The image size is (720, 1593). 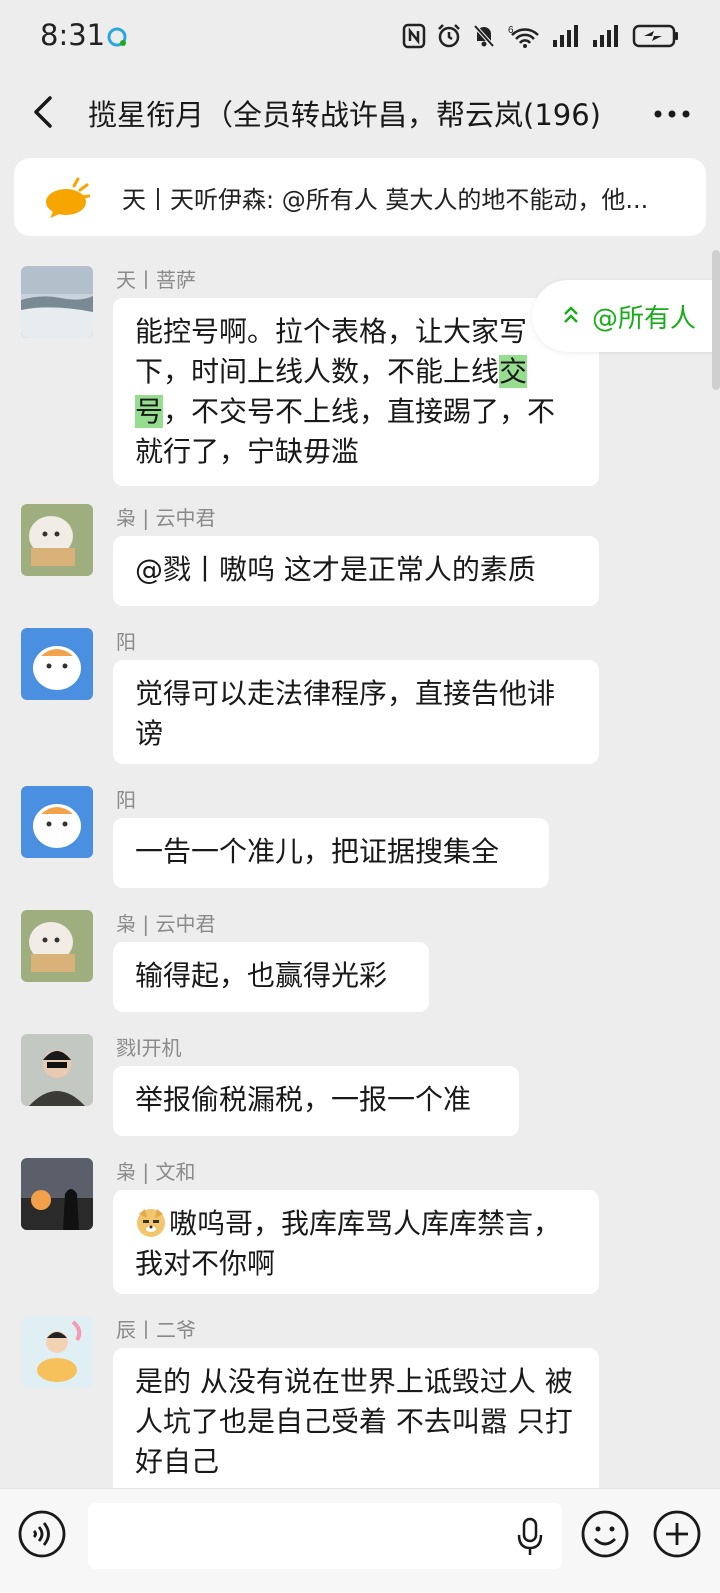 I want to click on input-bar, so click(x=360, y=1540).